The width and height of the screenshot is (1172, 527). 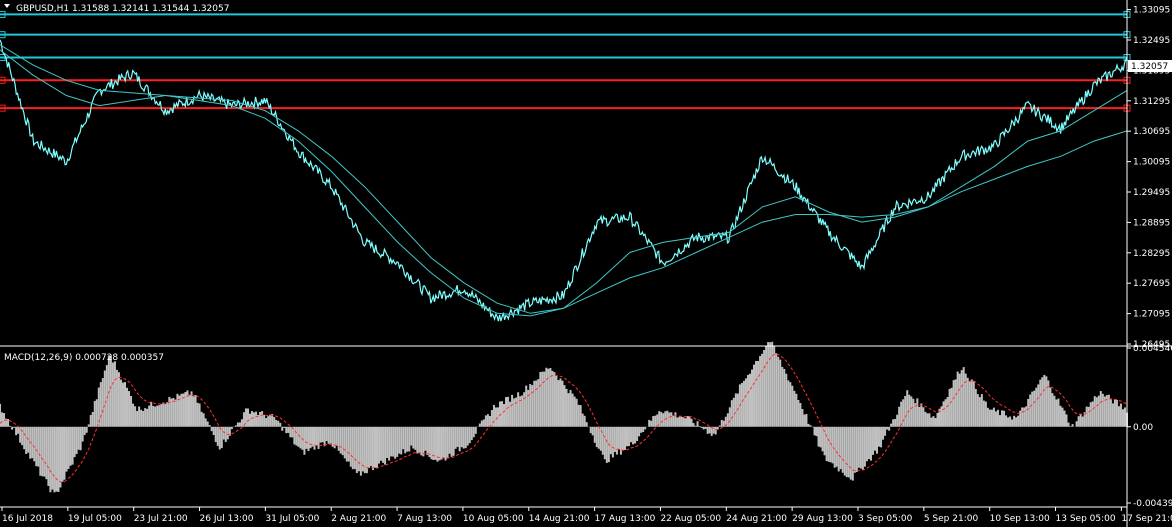 I want to click on x-tick-label: 2 Aug 21:00, so click(x=358, y=519).